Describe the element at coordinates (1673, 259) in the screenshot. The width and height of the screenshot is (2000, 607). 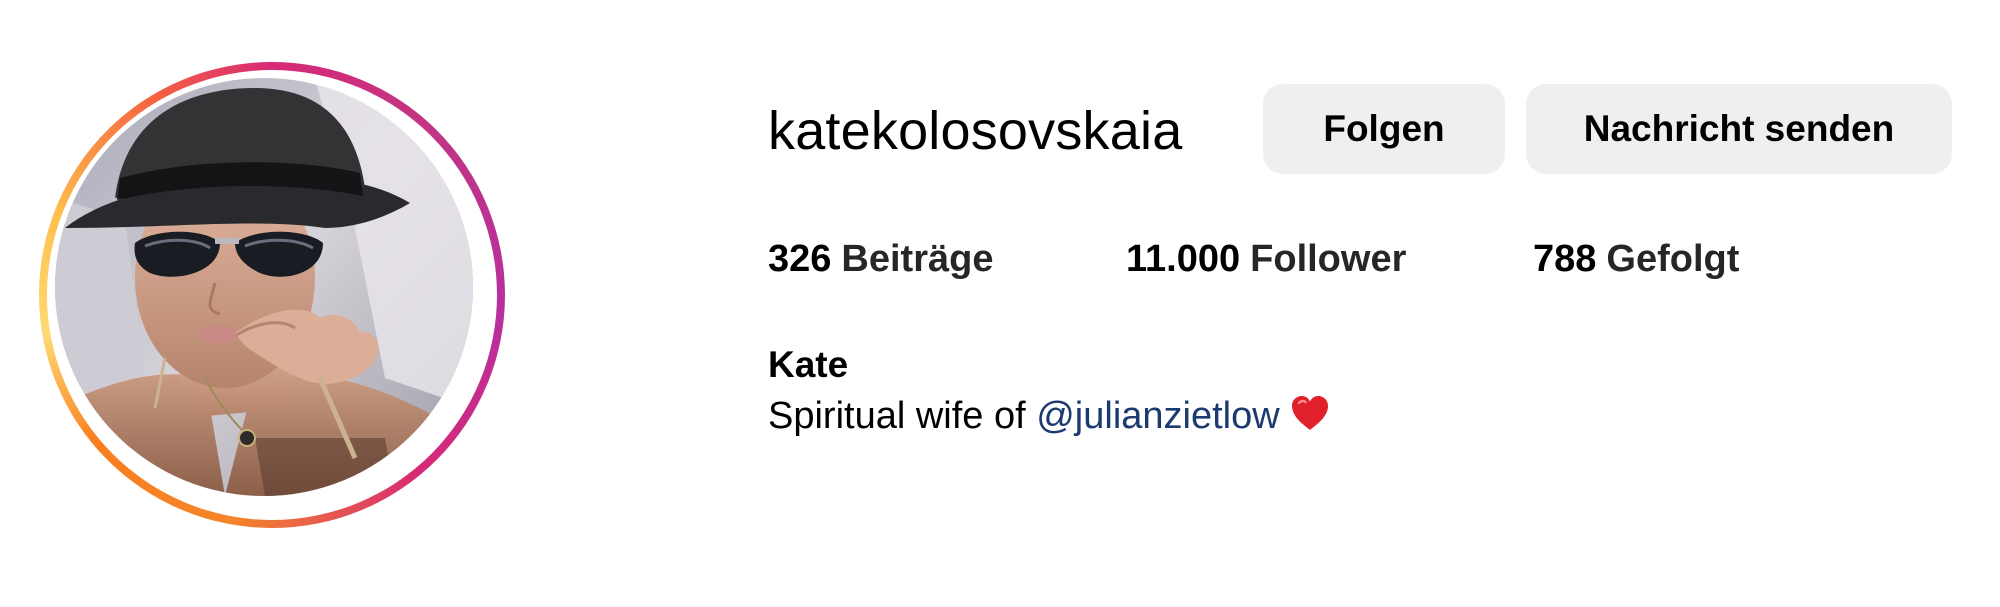
I see `following-label: Gefolgt` at that location.